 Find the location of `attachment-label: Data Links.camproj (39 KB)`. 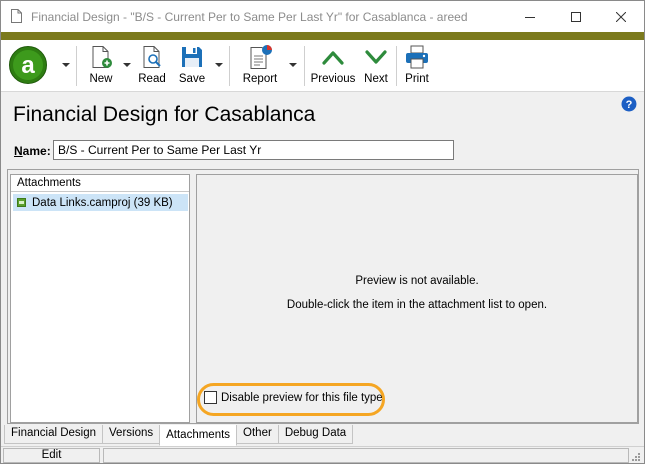

attachment-label: Data Links.camproj (39 KB) is located at coordinates (102, 202).